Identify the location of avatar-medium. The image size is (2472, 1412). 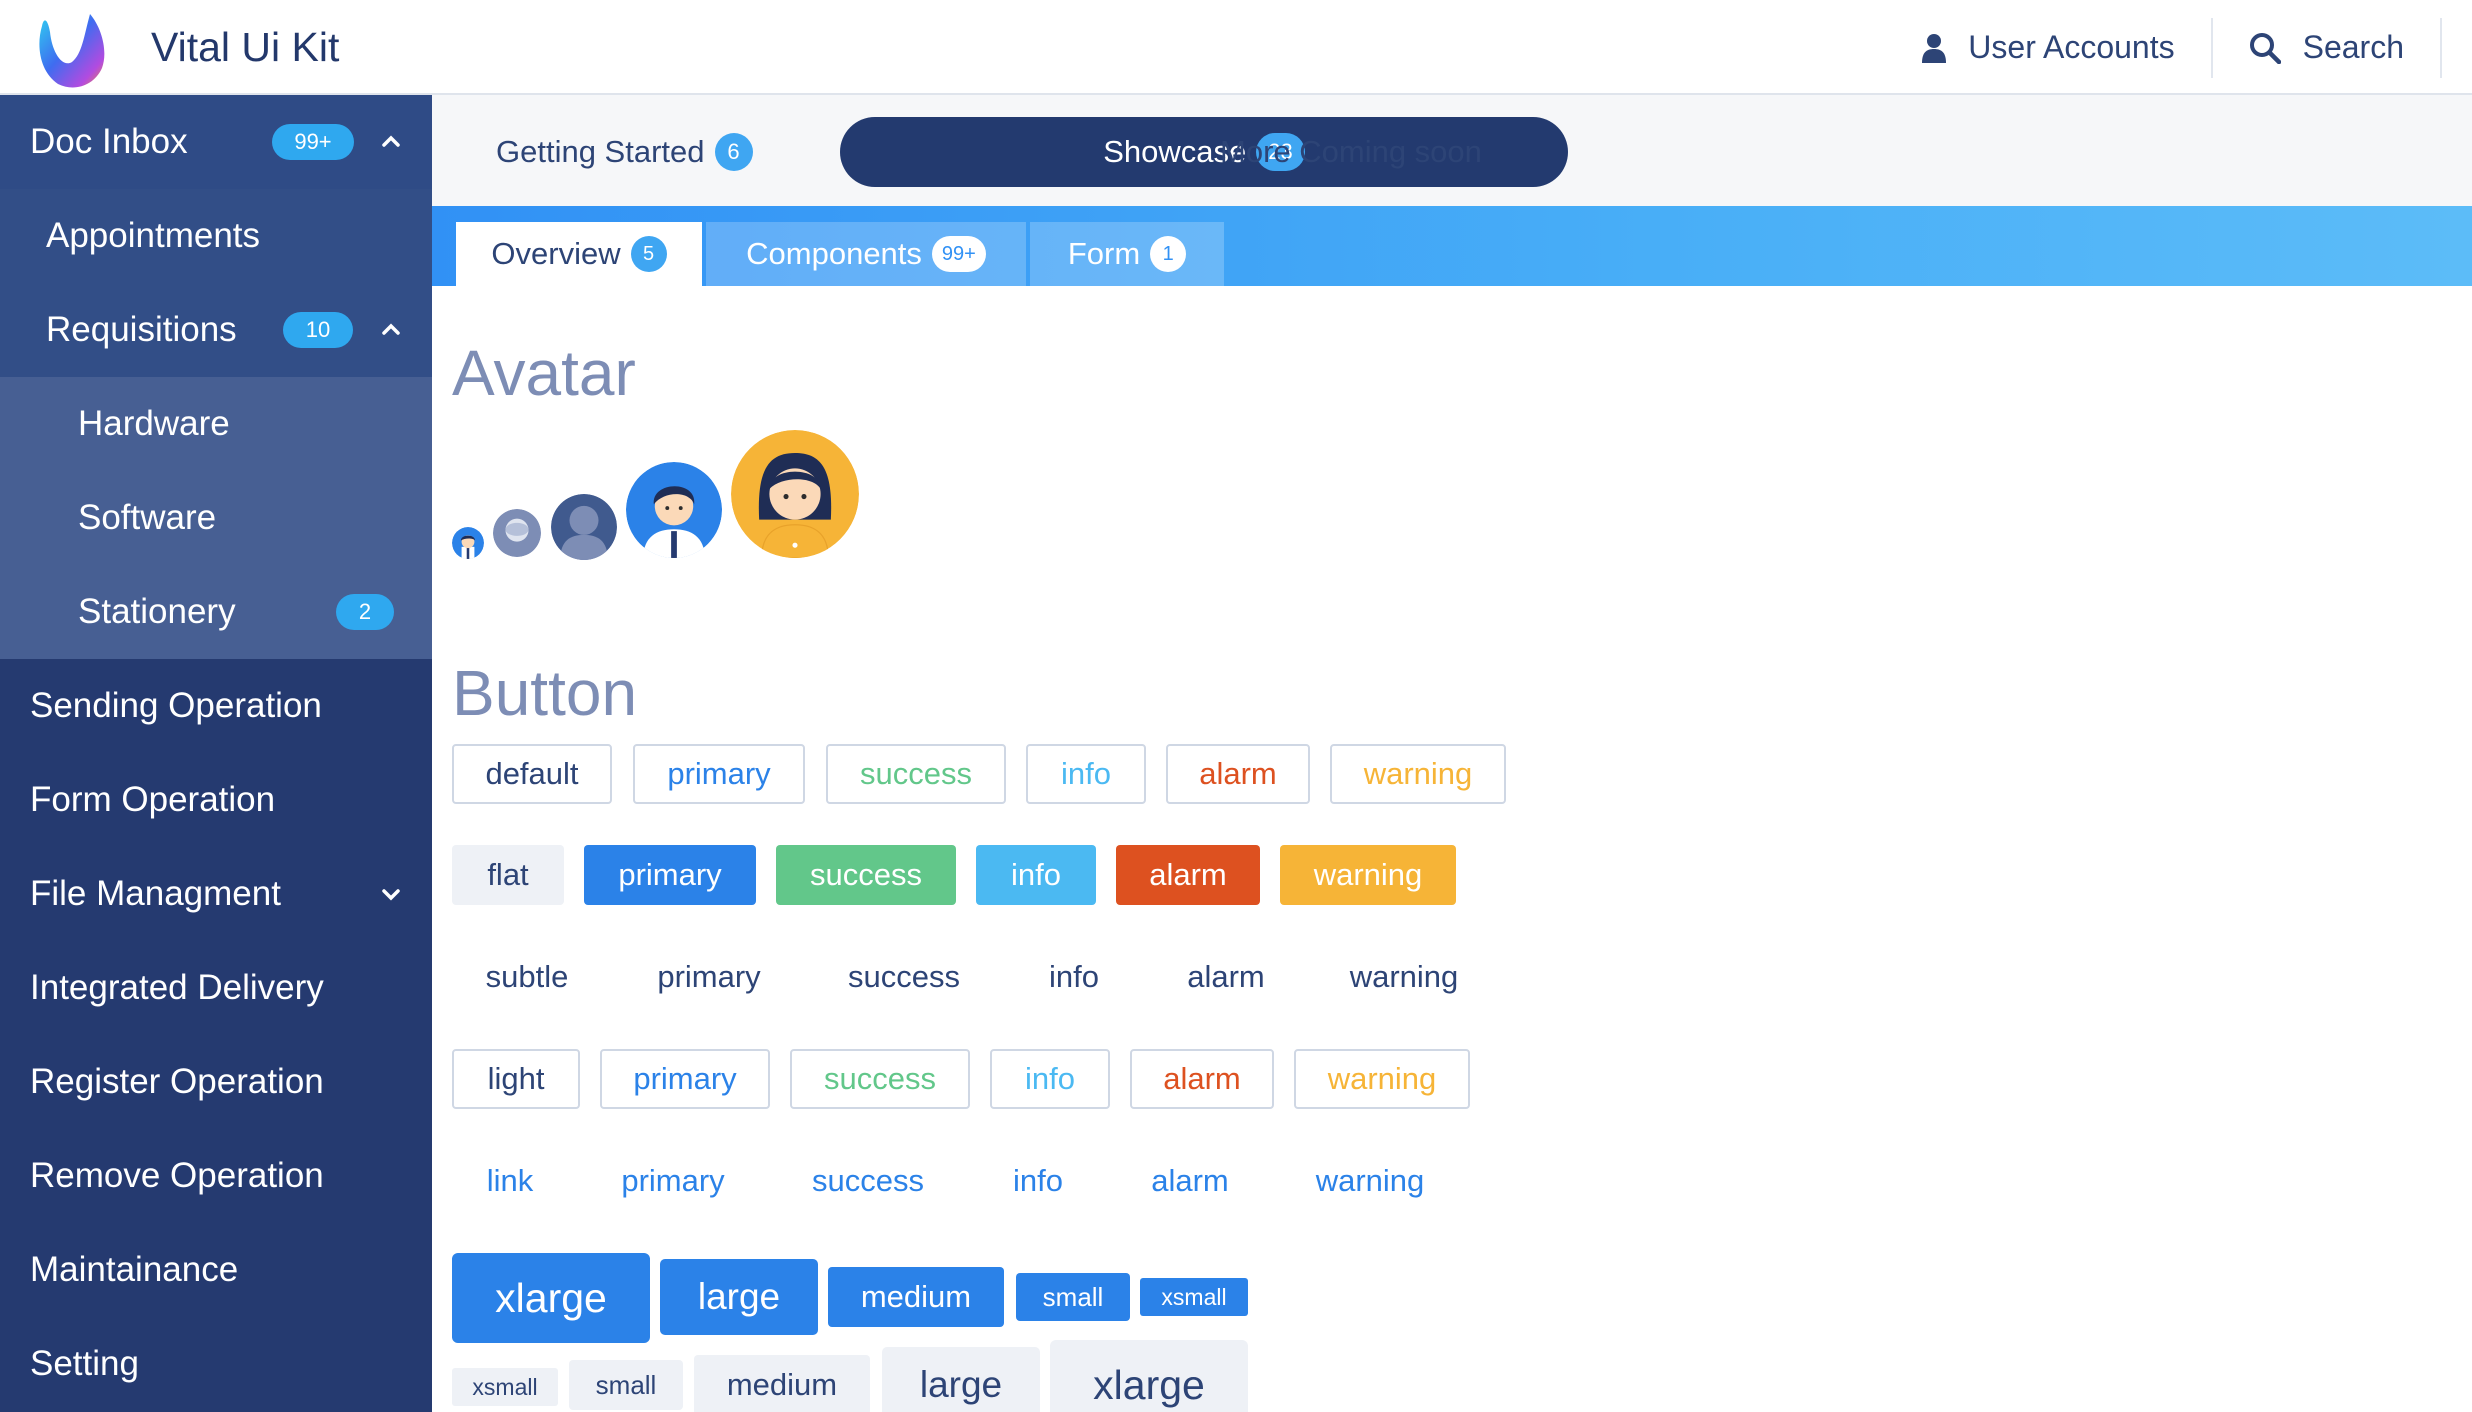
(584, 527).